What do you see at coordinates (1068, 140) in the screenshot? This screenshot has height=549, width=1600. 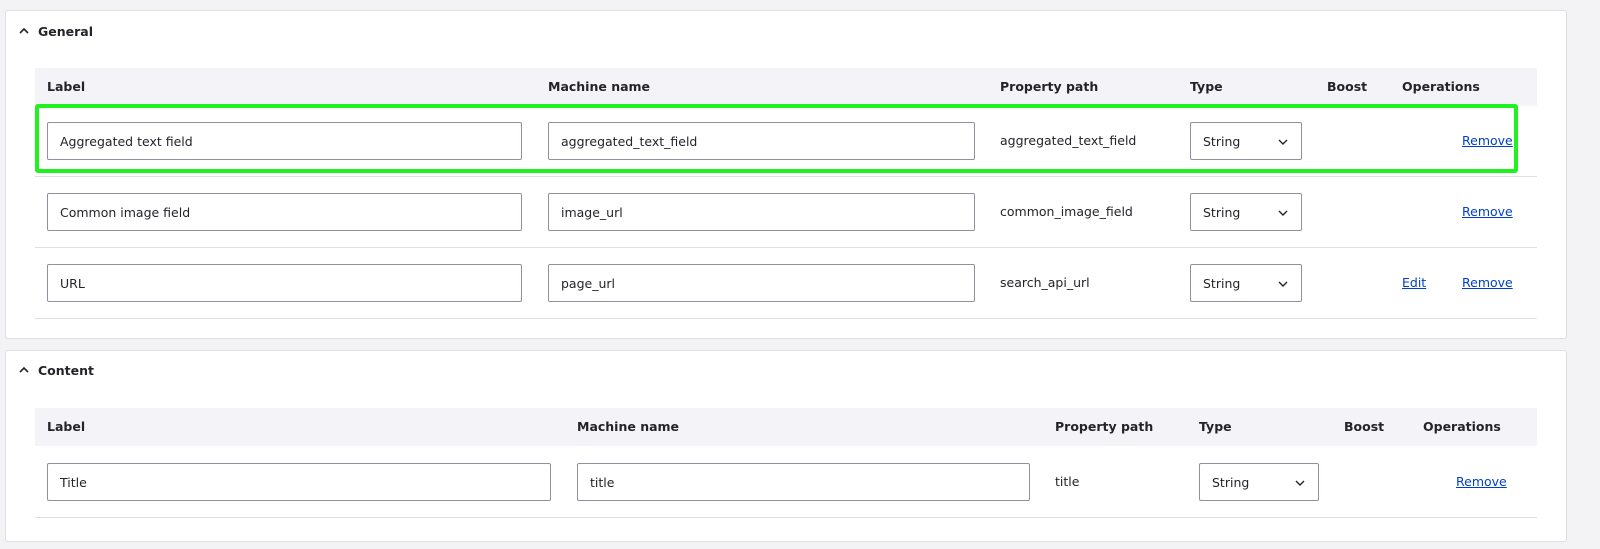 I see `property-path: aggregated_text_field` at bounding box center [1068, 140].